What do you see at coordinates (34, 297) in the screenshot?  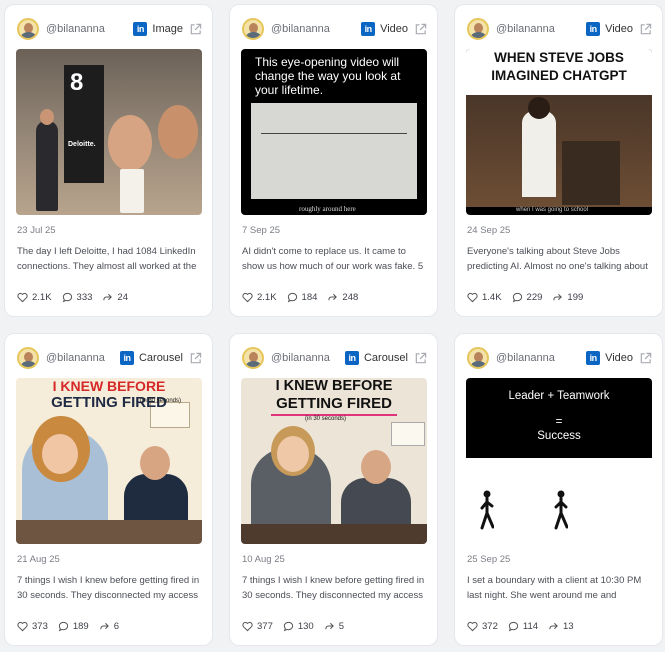 I see `likes-stat: 2.1K` at bounding box center [34, 297].